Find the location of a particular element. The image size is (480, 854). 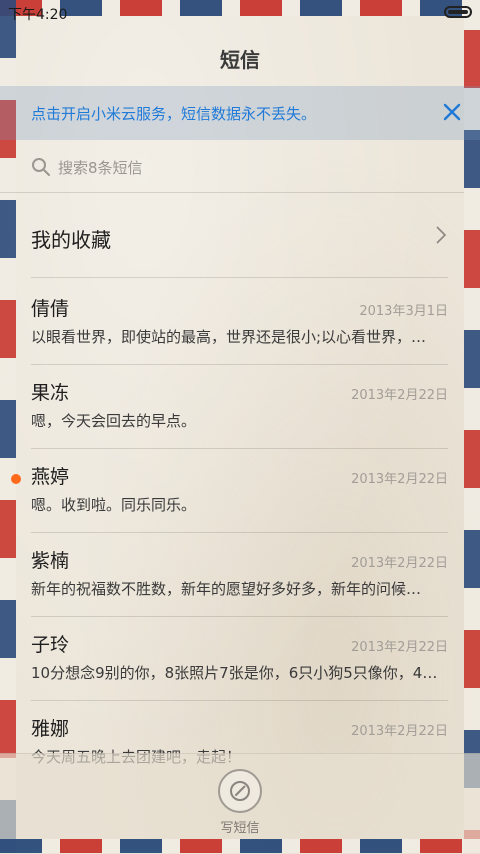

message-preview: 嗯，今天会回去的早点。 is located at coordinates (114, 421).